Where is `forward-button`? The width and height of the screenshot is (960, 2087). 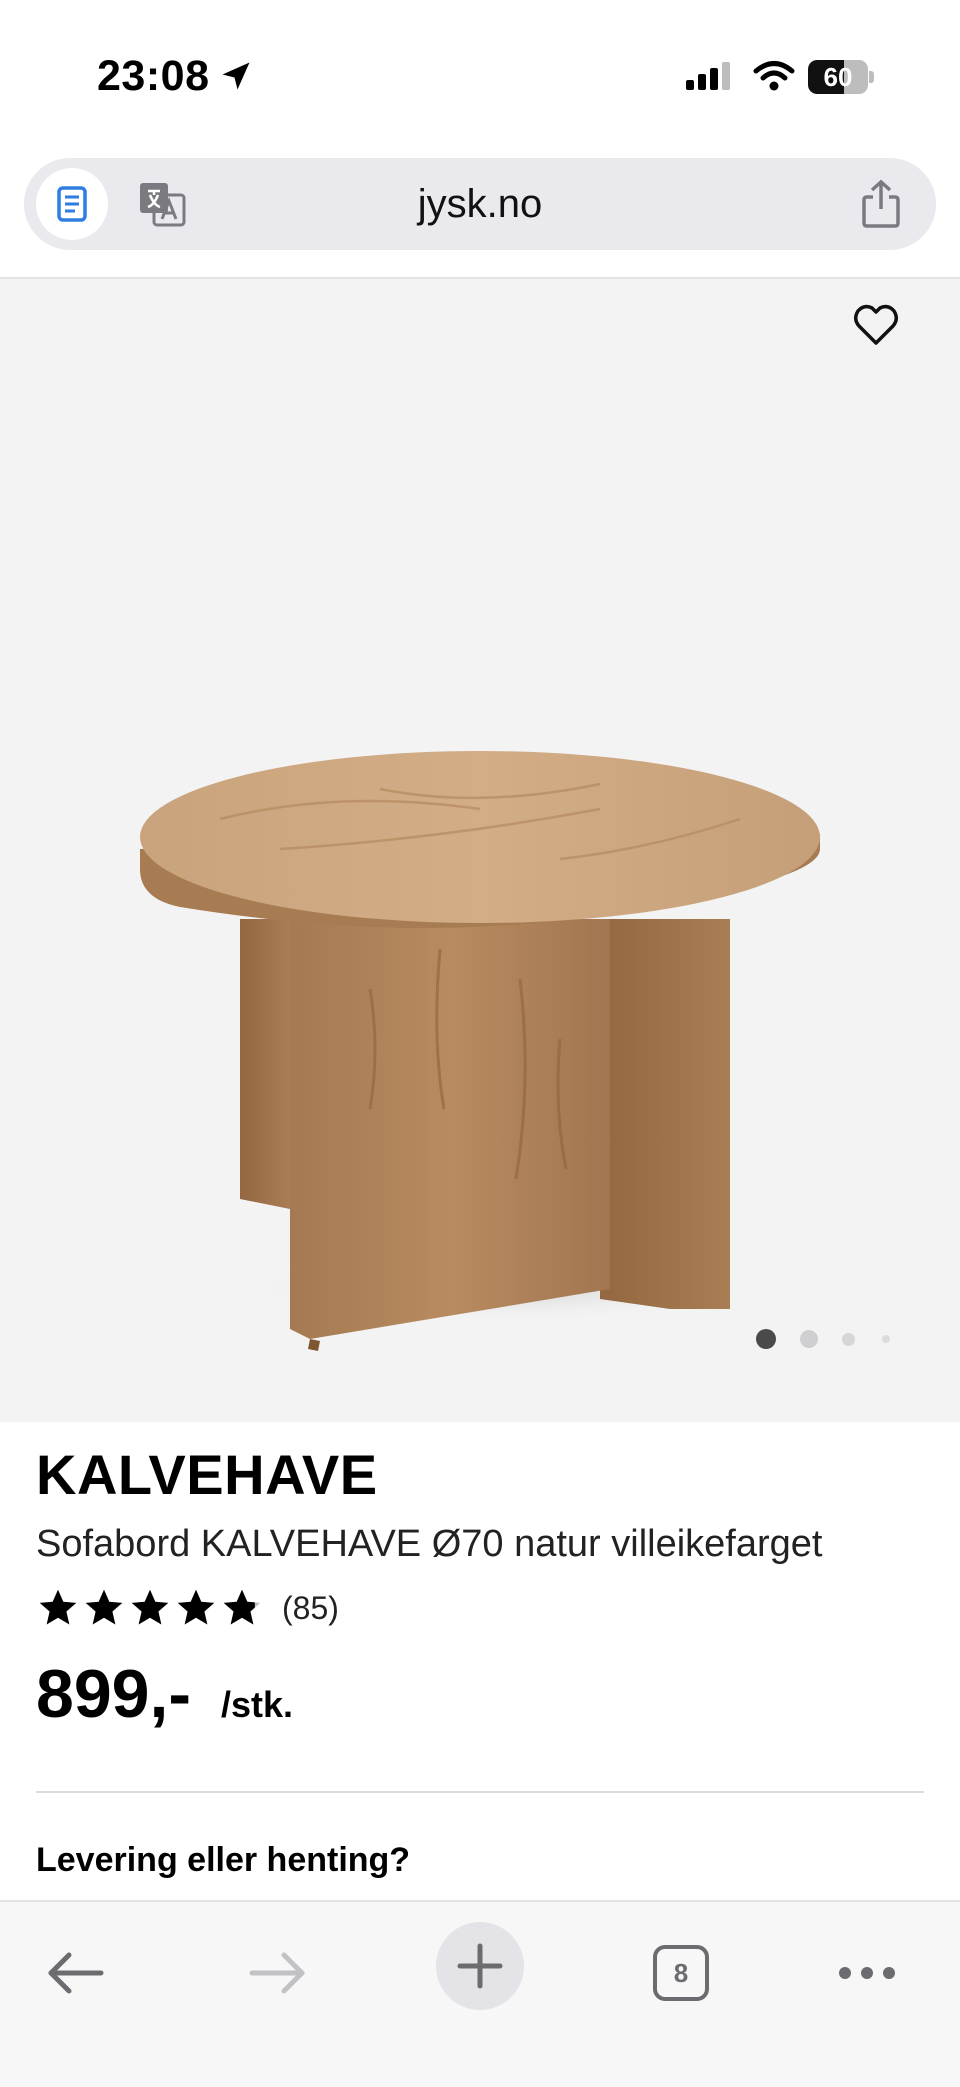 forward-button is located at coordinates (278, 1973).